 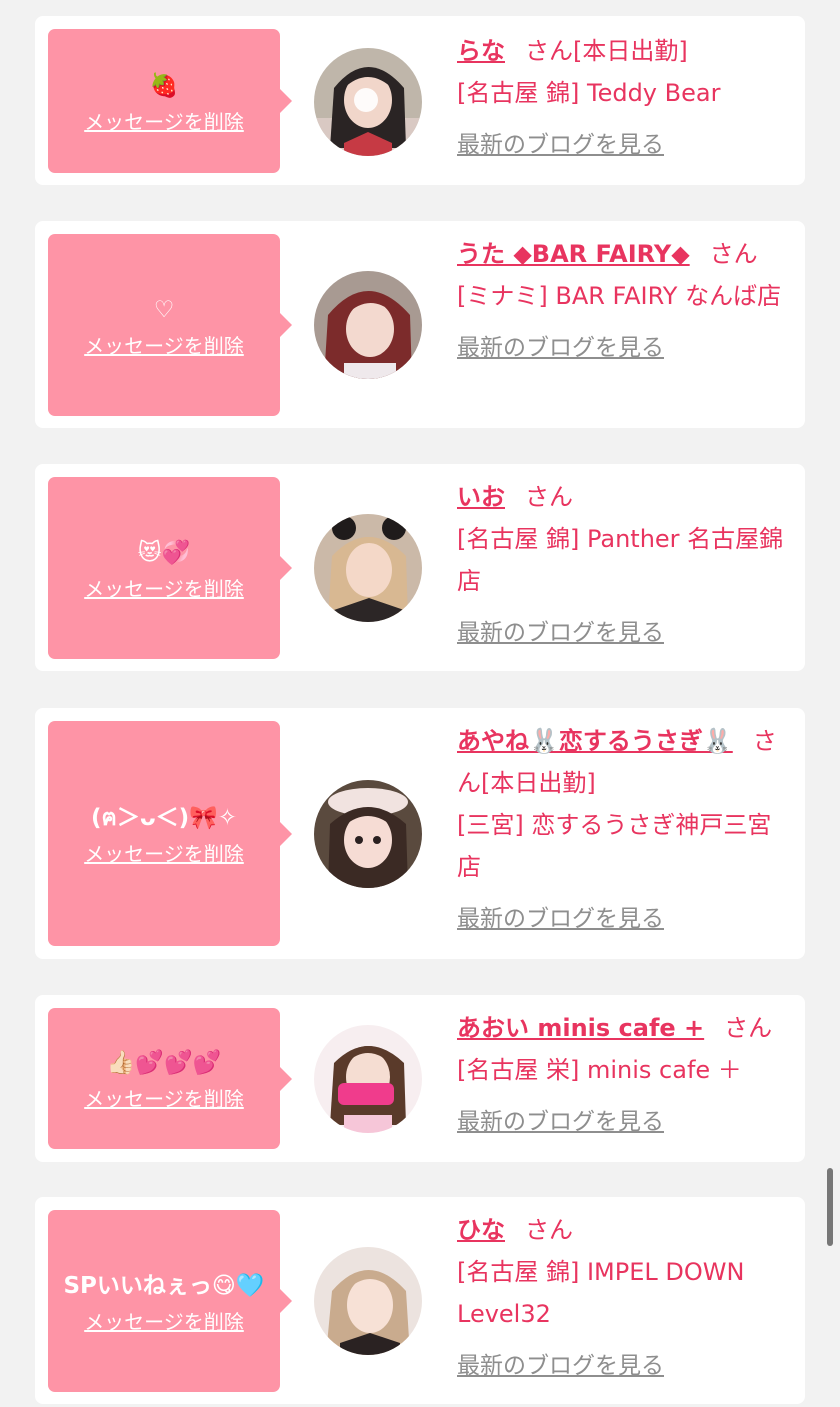 I want to click on shop-name: [名古屋 錦] Teddy Bear, so click(x=589, y=93).